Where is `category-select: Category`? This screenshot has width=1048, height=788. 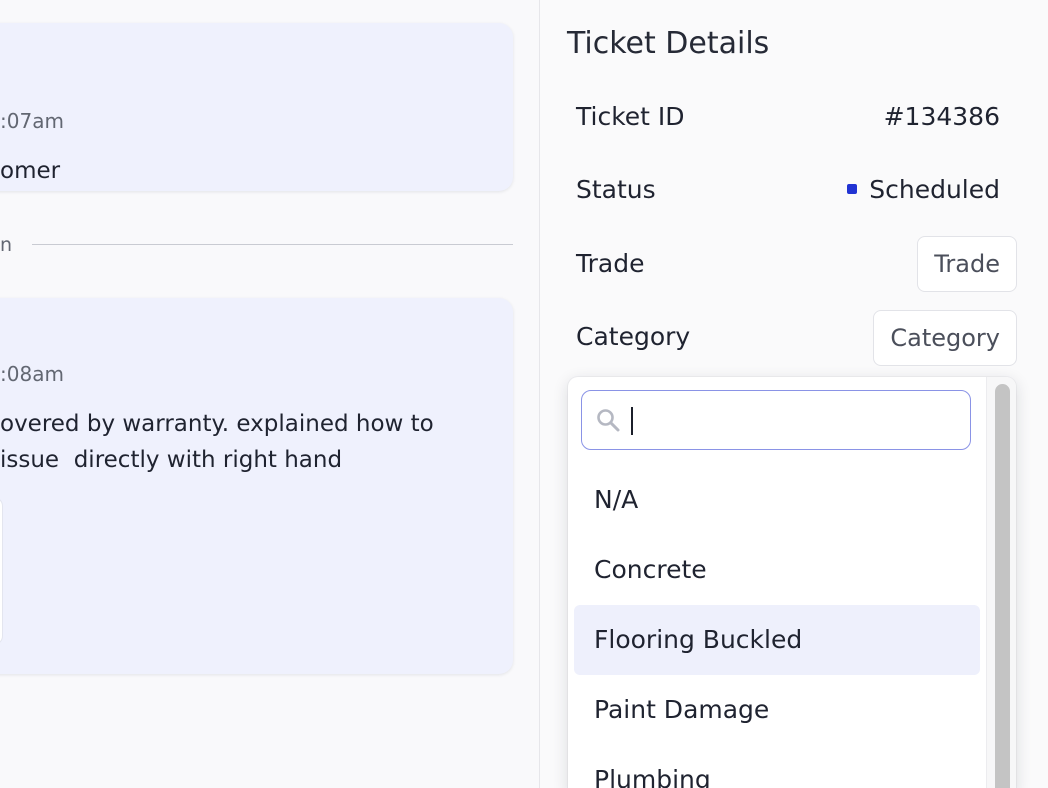 category-select: Category is located at coordinates (945, 338).